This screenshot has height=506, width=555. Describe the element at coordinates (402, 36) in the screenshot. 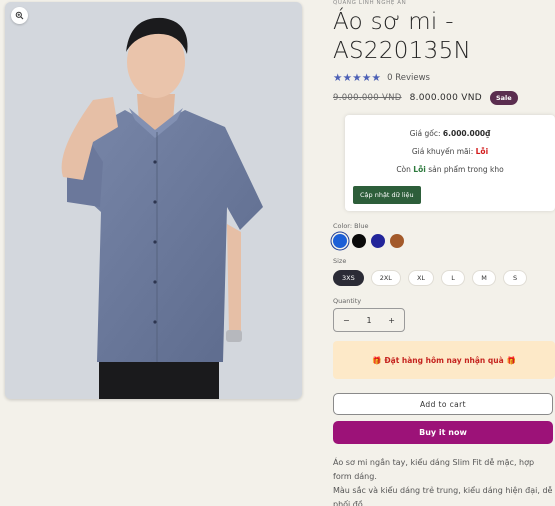

I see `product-title: Áo sơ mi - AS220135N` at that location.